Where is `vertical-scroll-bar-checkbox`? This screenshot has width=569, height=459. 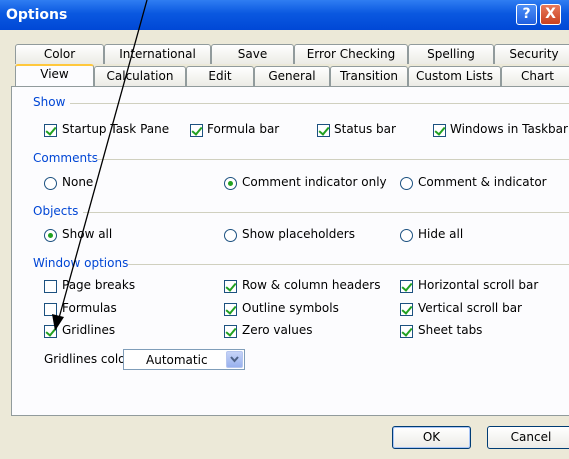
vertical-scroll-bar-checkbox is located at coordinates (406, 309).